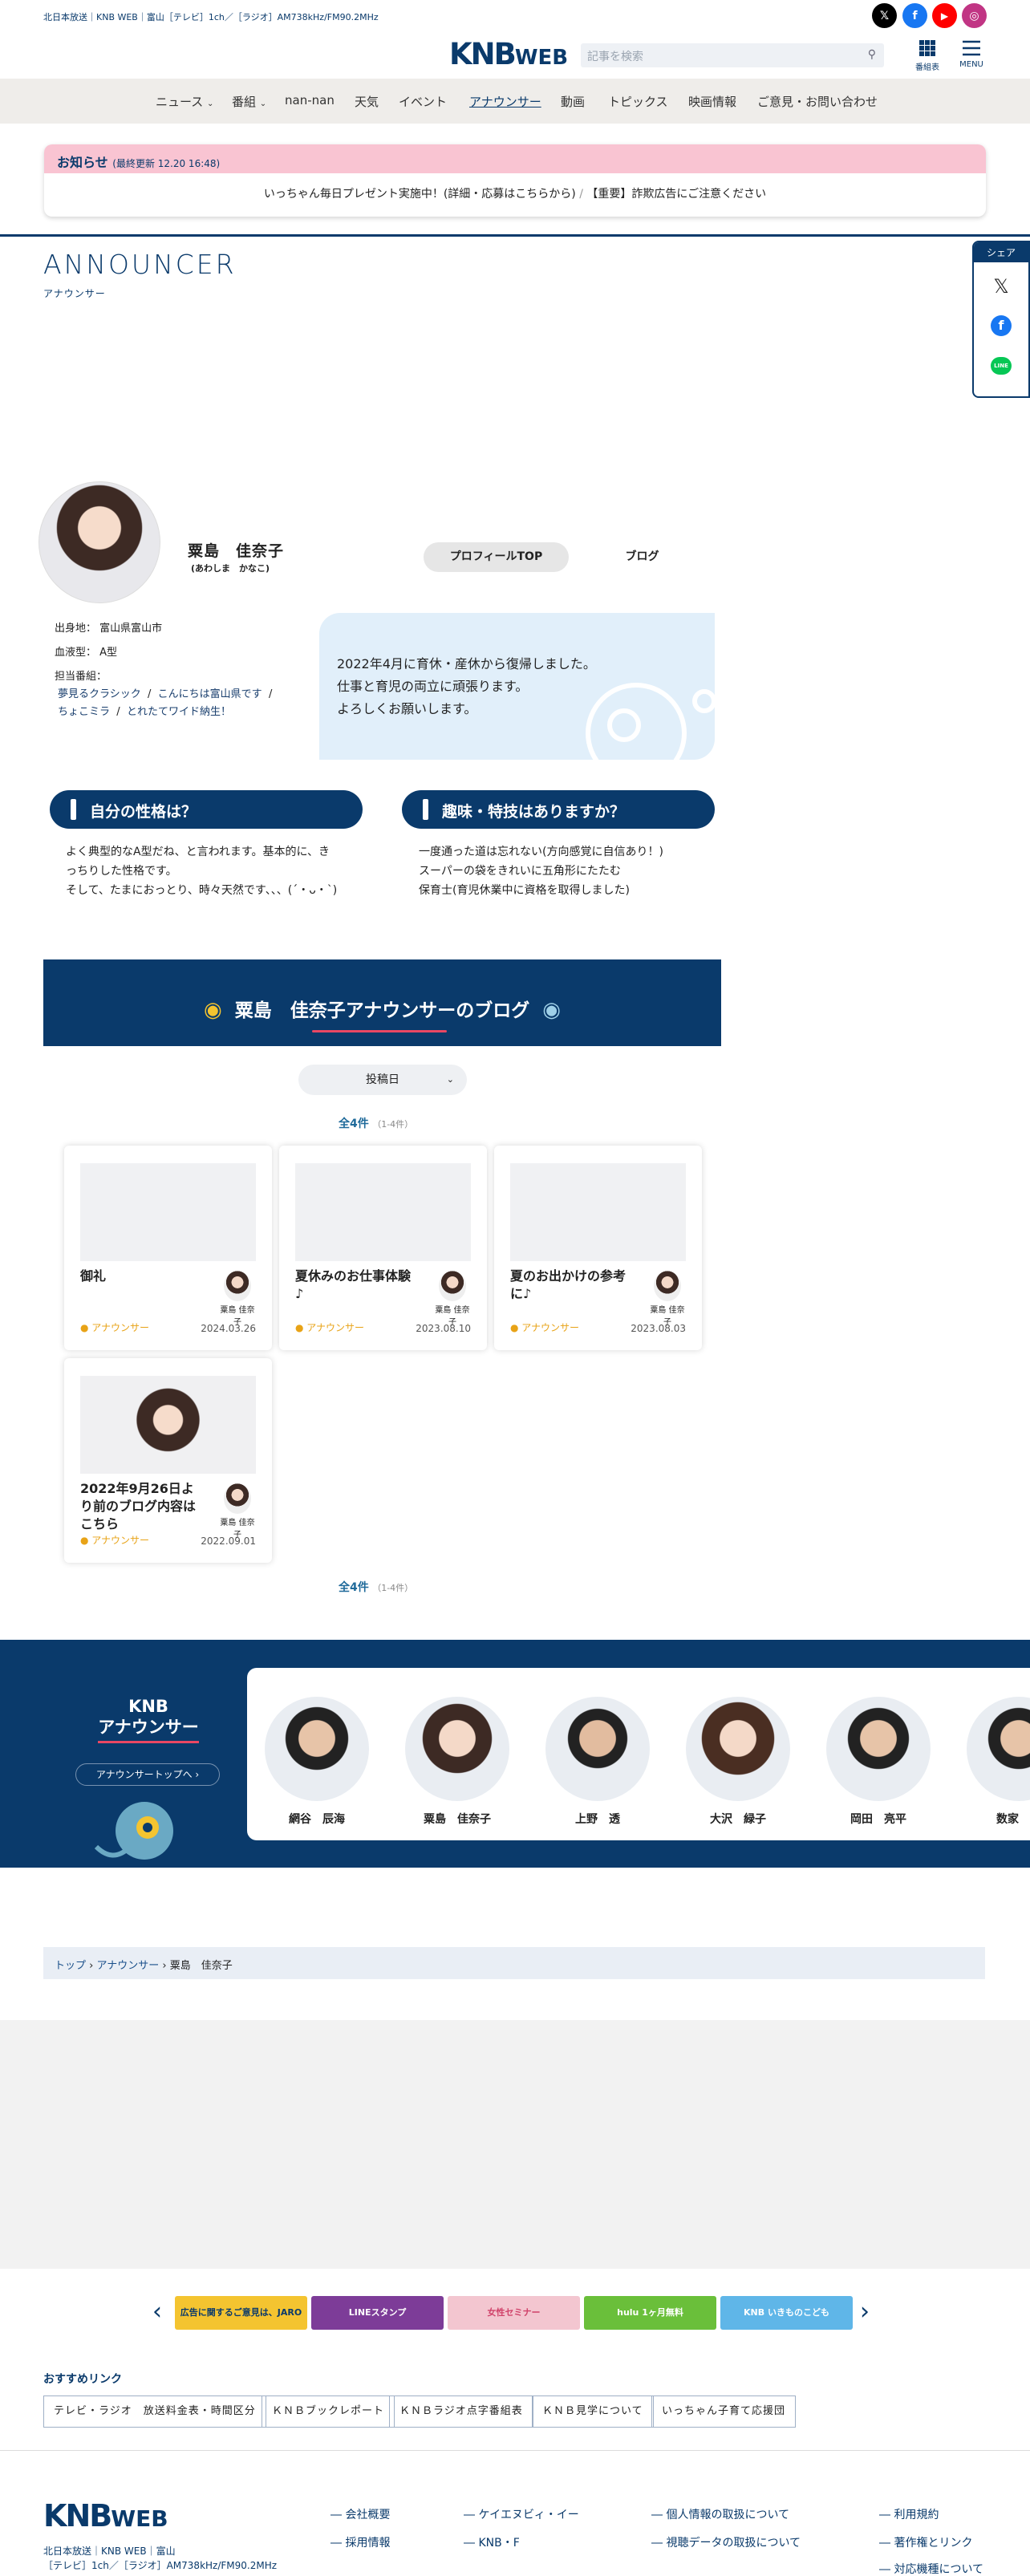 The width and height of the screenshot is (1030, 2576). I want to click on breadcrumb-home: トップ, so click(70, 1966).